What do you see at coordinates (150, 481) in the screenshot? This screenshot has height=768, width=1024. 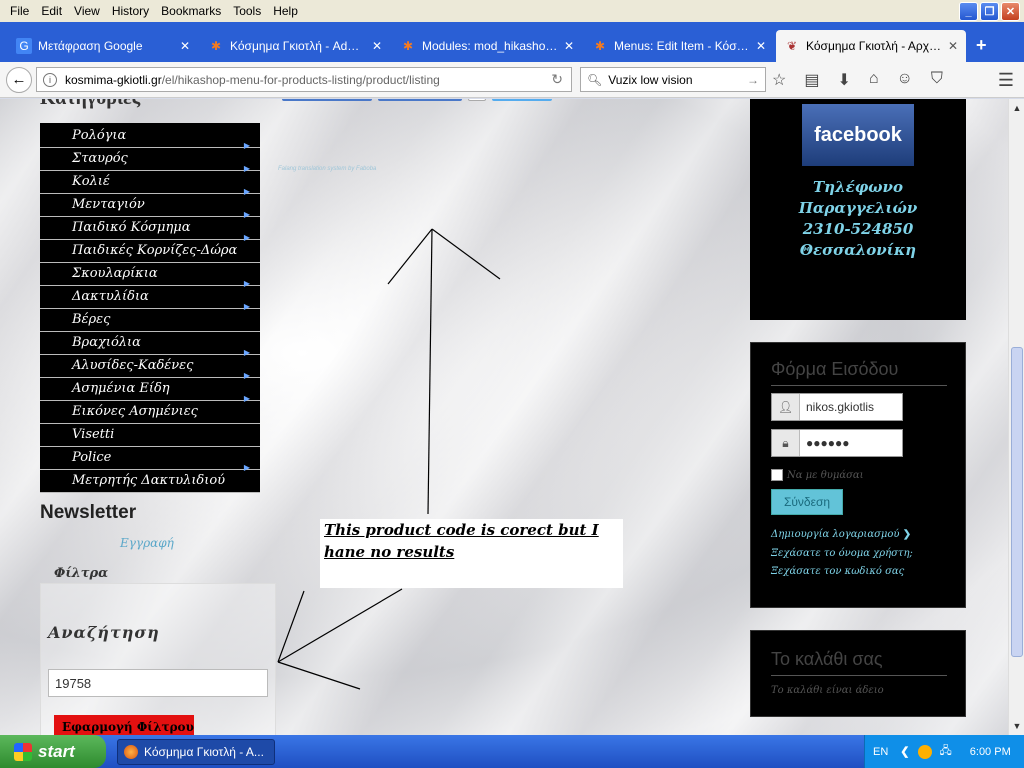 I see `category-item: Μετρητής Δακτυλιδιού` at bounding box center [150, 481].